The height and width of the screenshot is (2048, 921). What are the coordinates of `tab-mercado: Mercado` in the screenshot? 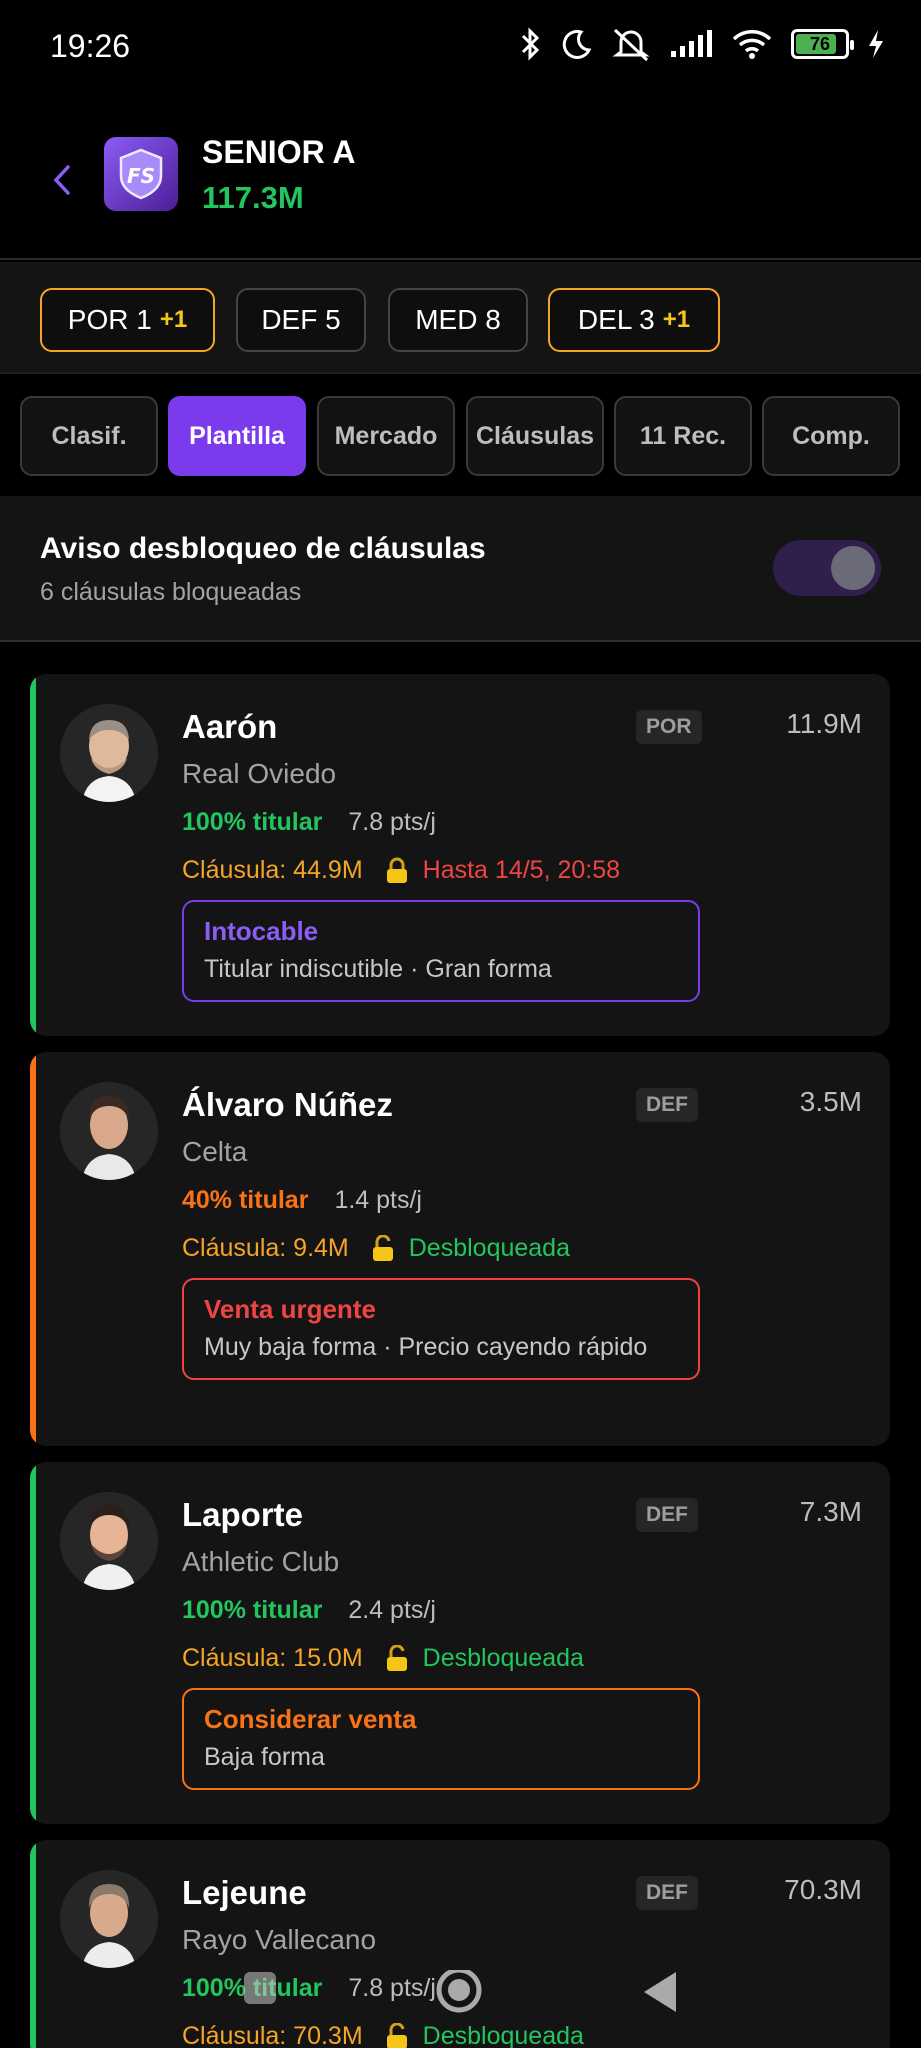 It's located at (386, 436).